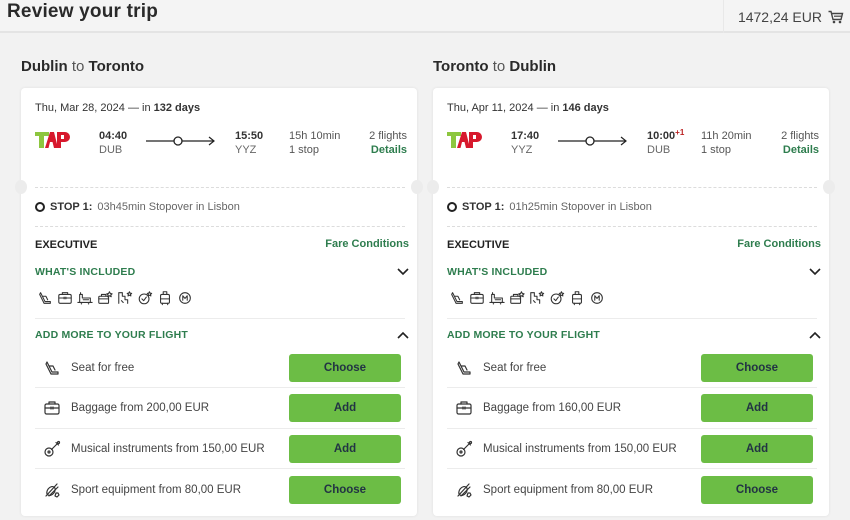  Describe the element at coordinates (80, 108) in the screenshot. I see `flight-date: Thu, Mar 28, 2024` at that location.